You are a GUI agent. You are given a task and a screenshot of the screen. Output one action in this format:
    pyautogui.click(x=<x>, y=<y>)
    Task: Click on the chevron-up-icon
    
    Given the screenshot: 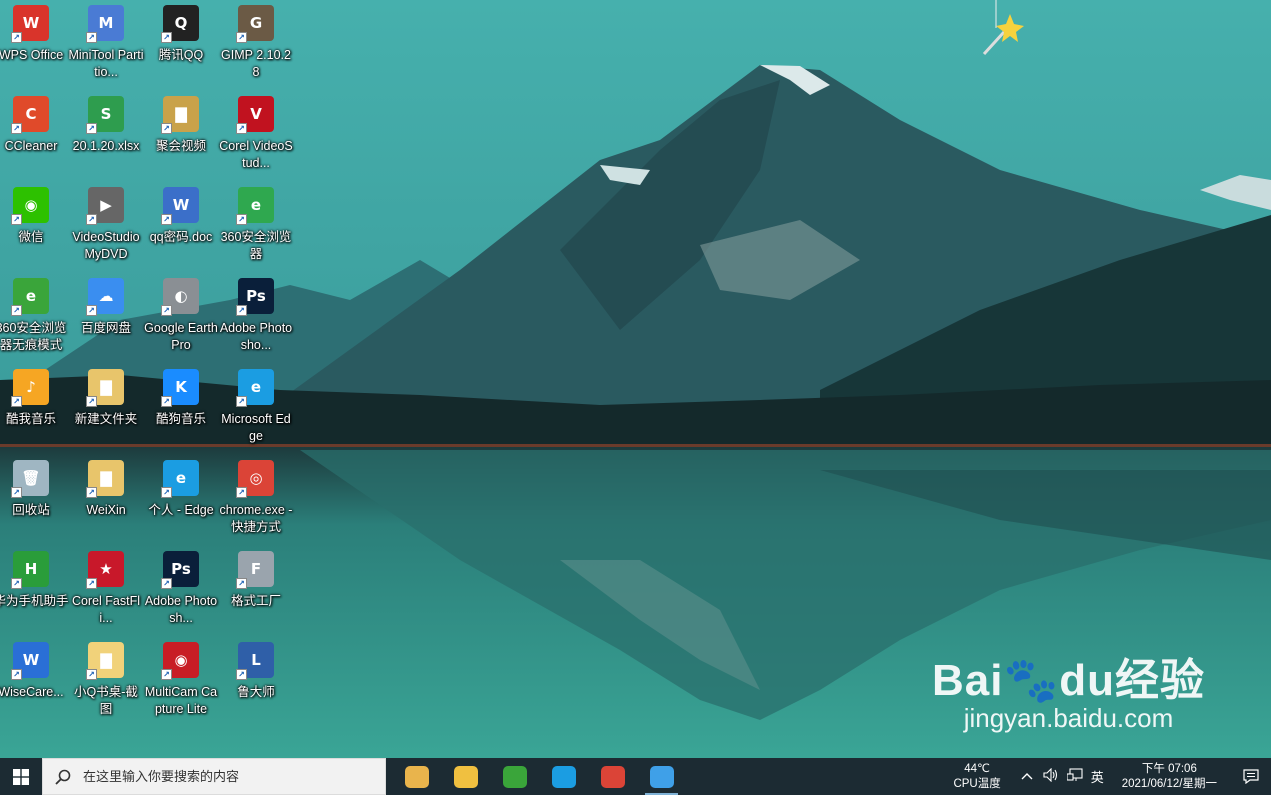 What is the action you would take?
    pyautogui.click(x=1027, y=777)
    